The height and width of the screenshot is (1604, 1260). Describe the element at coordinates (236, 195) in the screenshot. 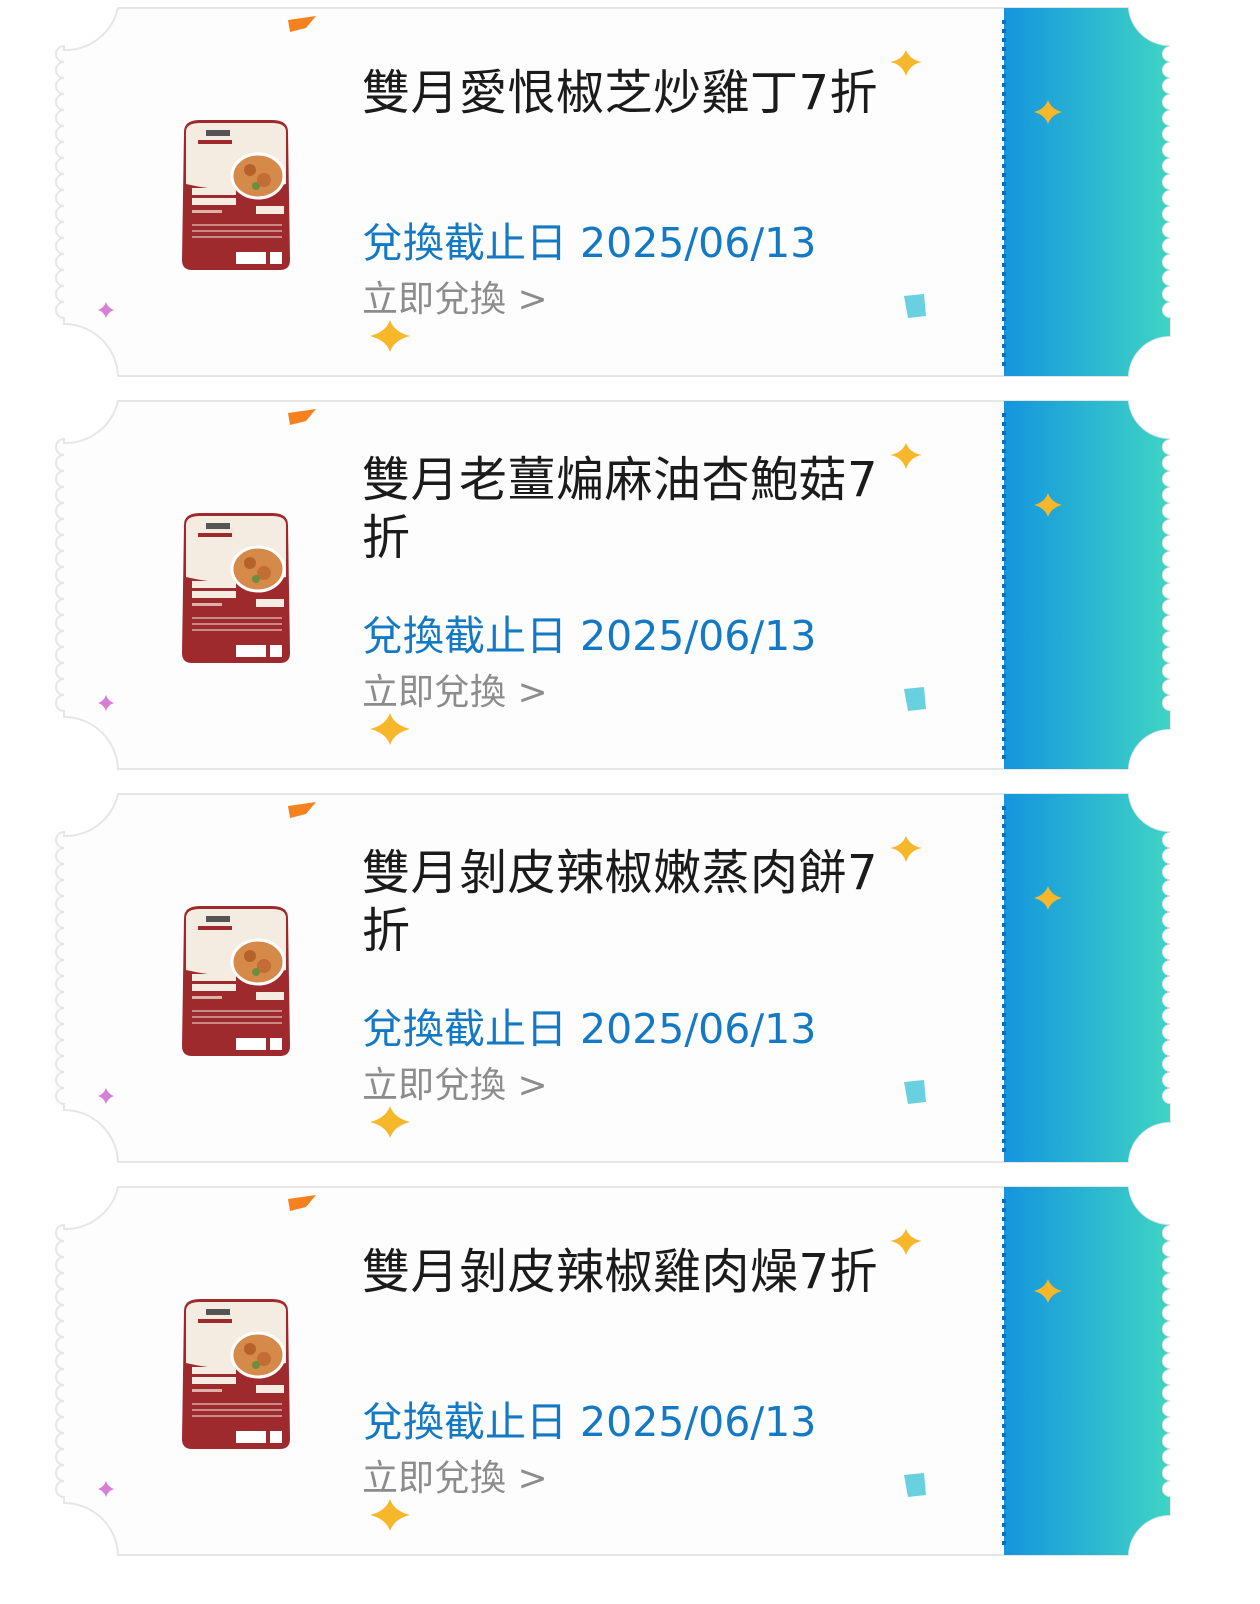

I see `meal-box-chicken-icon` at that location.